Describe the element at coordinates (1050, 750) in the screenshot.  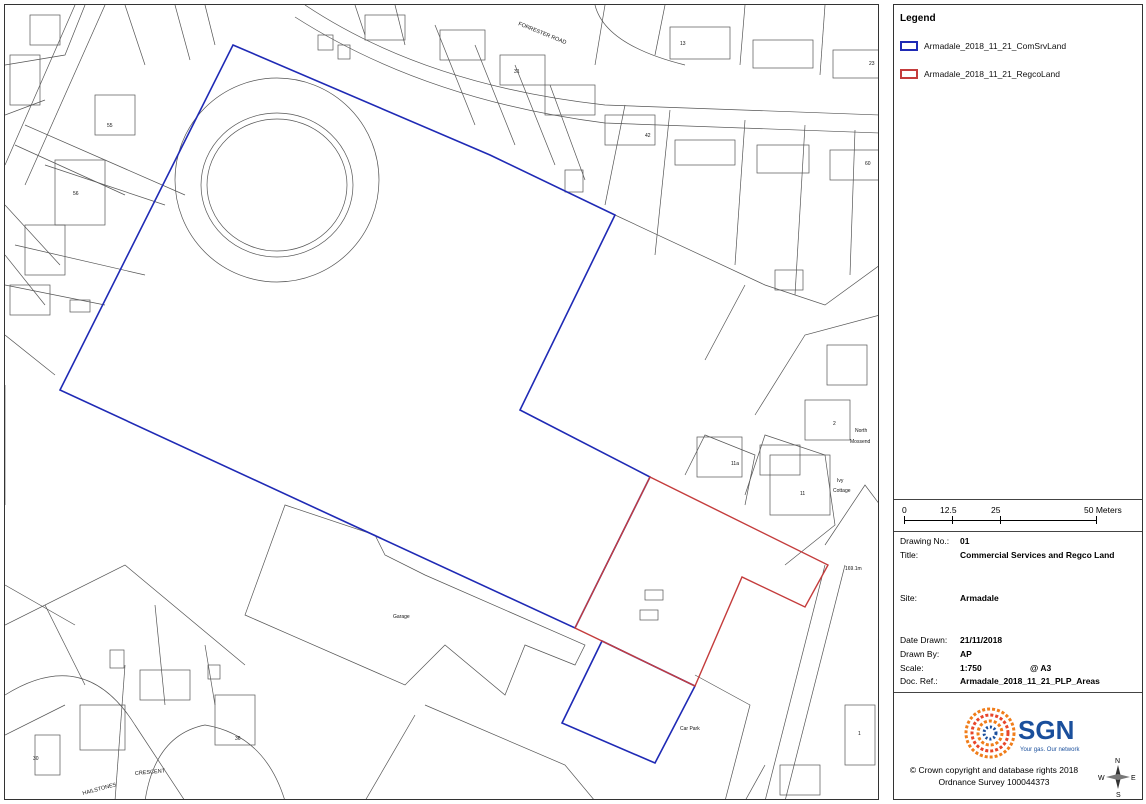
I see `sgn-logo-tagline: Your gas. Our network` at that location.